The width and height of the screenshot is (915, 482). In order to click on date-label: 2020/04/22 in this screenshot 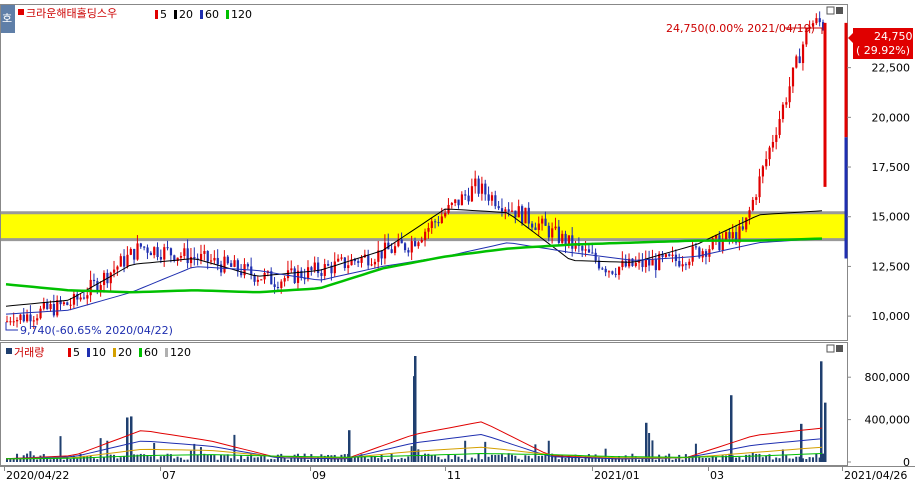, I will do `click(37, 475)`.